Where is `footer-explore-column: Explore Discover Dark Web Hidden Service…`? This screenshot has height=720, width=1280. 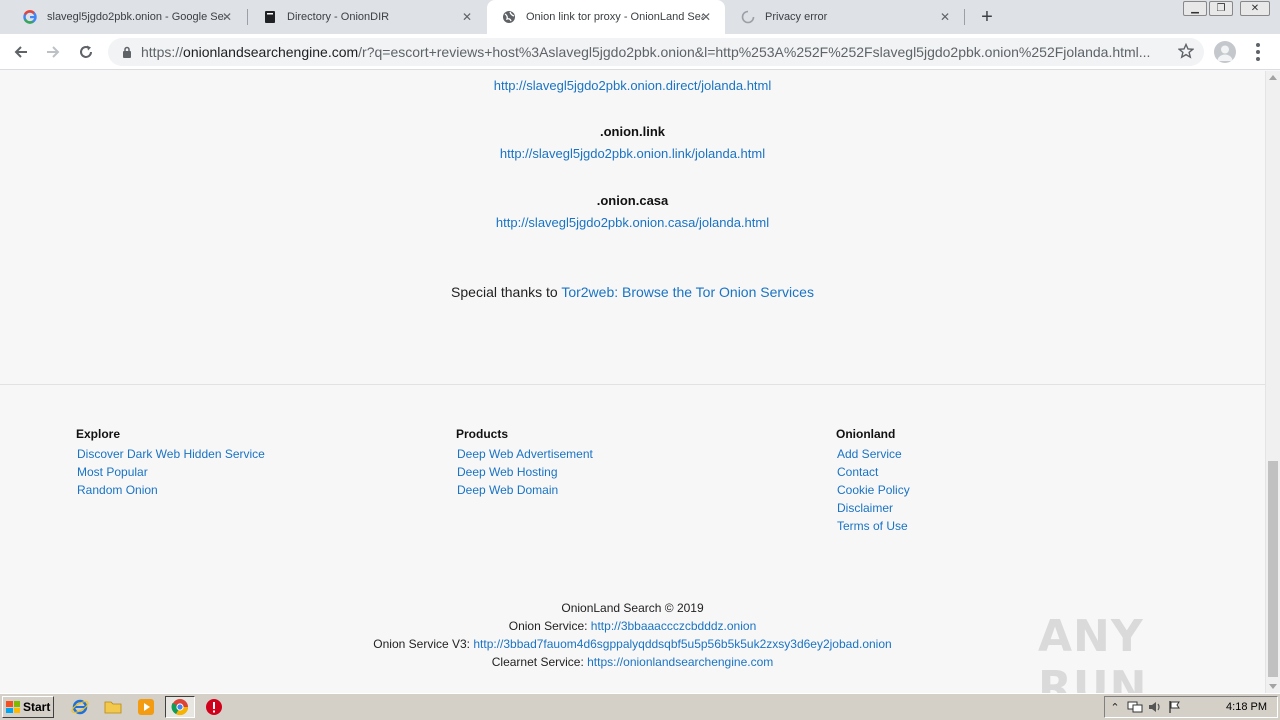 footer-explore-column: Explore Discover Dark Web Hidden Service… is located at coordinates (170, 463).